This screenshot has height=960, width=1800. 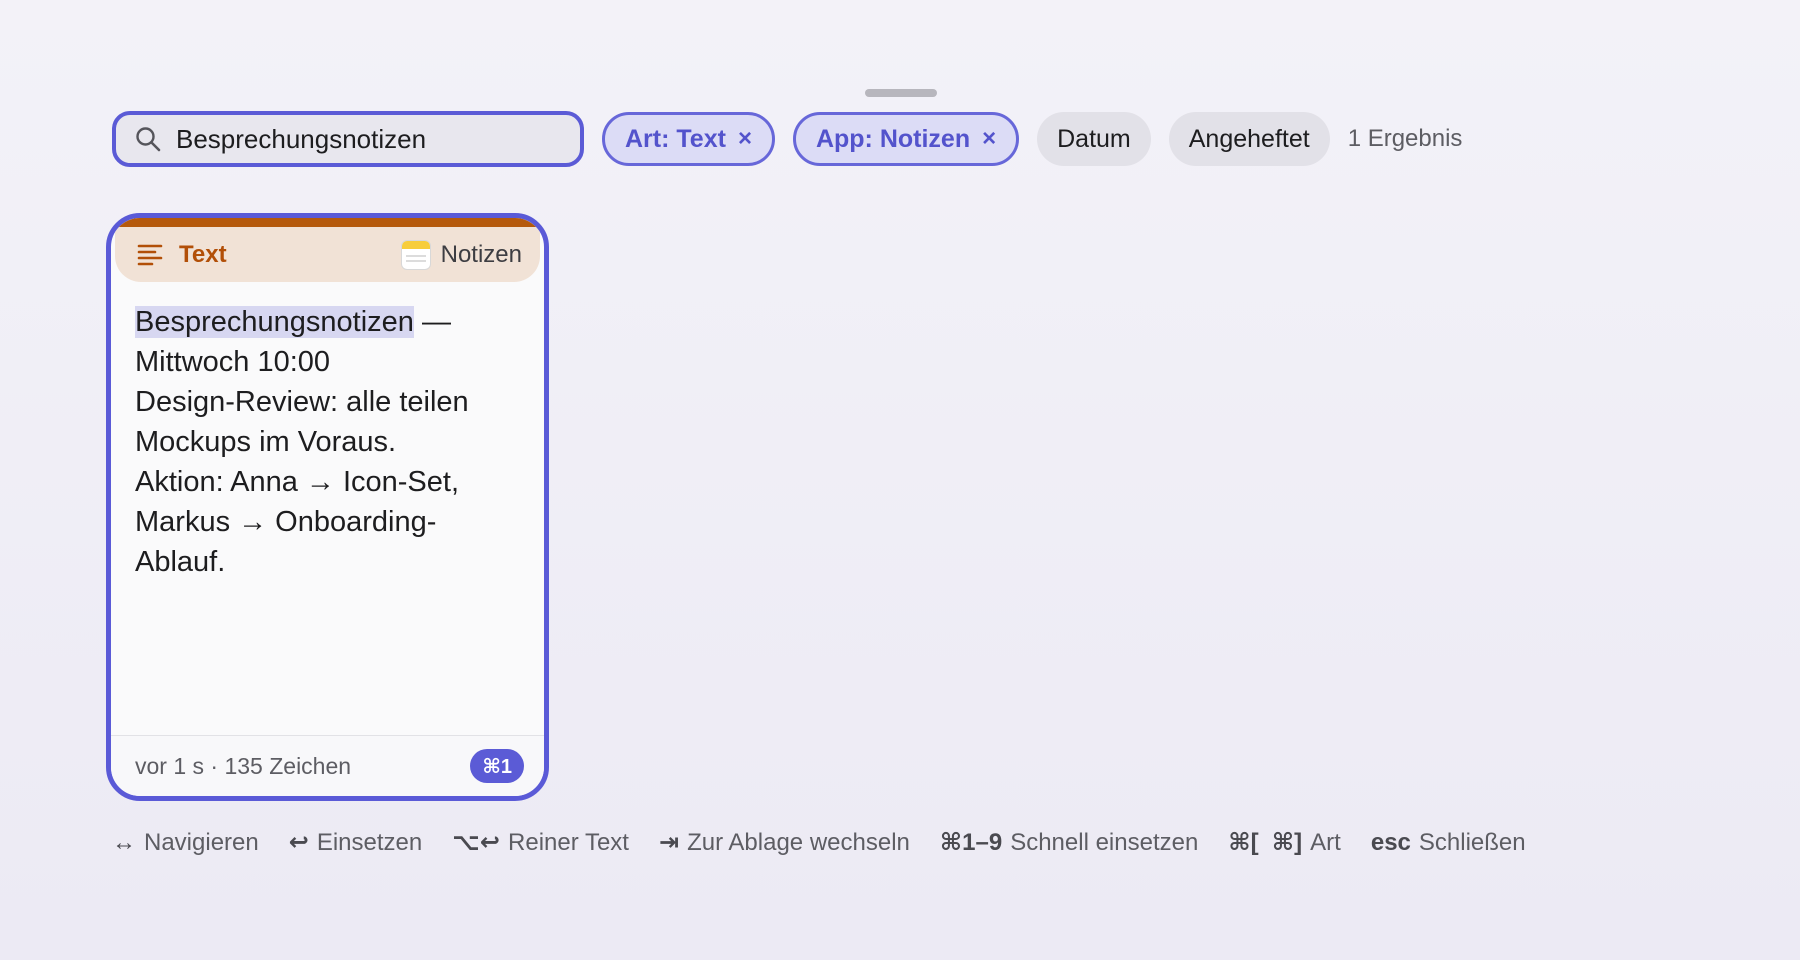 What do you see at coordinates (366, 139) in the screenshot?
I see `search-input` at bounding box center [366, 139].